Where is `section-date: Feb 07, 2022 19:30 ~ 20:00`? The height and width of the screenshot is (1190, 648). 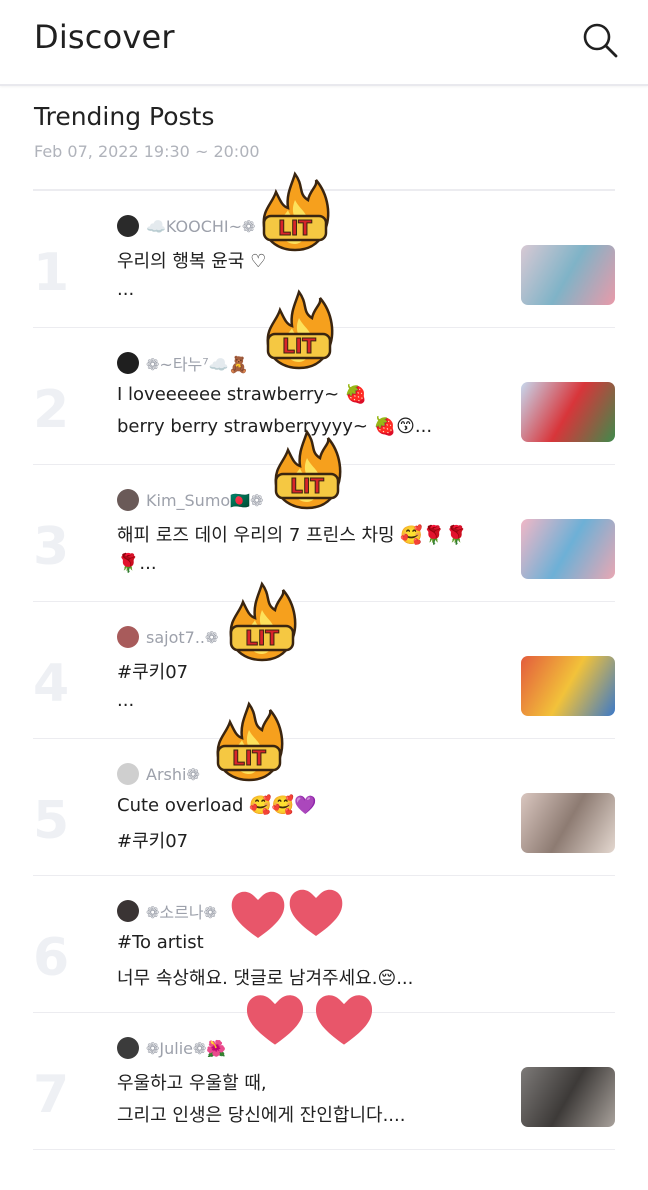
section-date: Feb 07, 2022 19:30 ~ 20:00 is located at coordinates (147, 151).